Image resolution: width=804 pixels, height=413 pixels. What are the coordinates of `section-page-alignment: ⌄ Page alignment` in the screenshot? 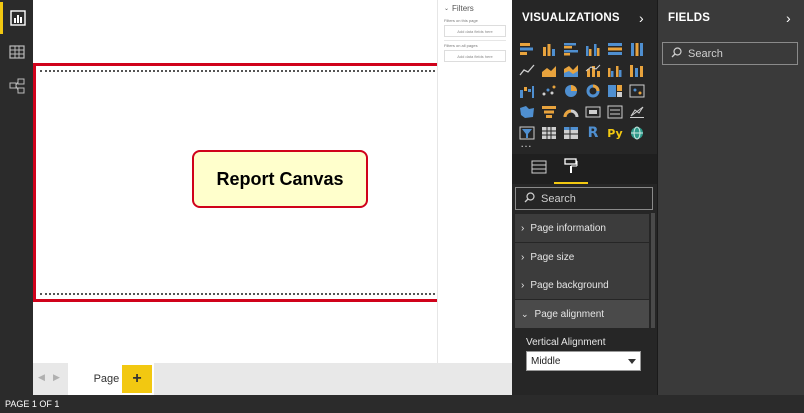 It's located at (582, 314).